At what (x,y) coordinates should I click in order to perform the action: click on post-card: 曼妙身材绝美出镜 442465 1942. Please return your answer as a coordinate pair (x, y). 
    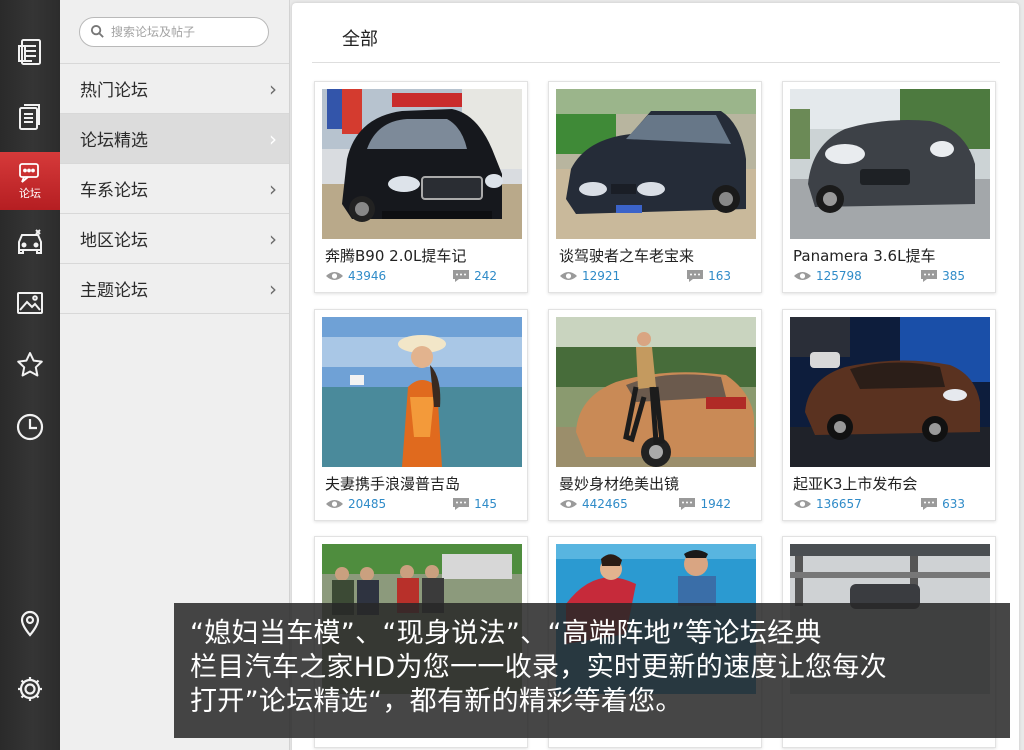
    Looking at the image, I should click on (655, 415).